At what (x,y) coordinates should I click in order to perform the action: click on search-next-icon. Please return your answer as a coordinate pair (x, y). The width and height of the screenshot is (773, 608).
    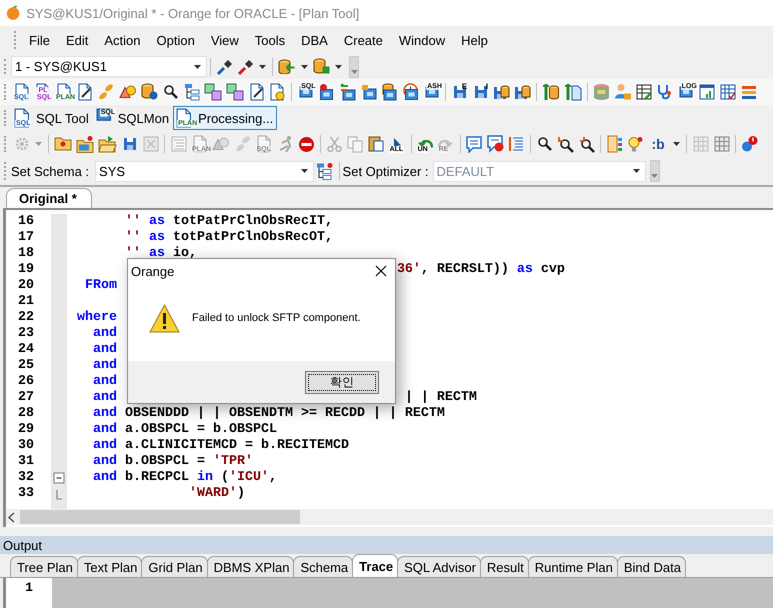
    Looking at the image, I should click on (586, 144).